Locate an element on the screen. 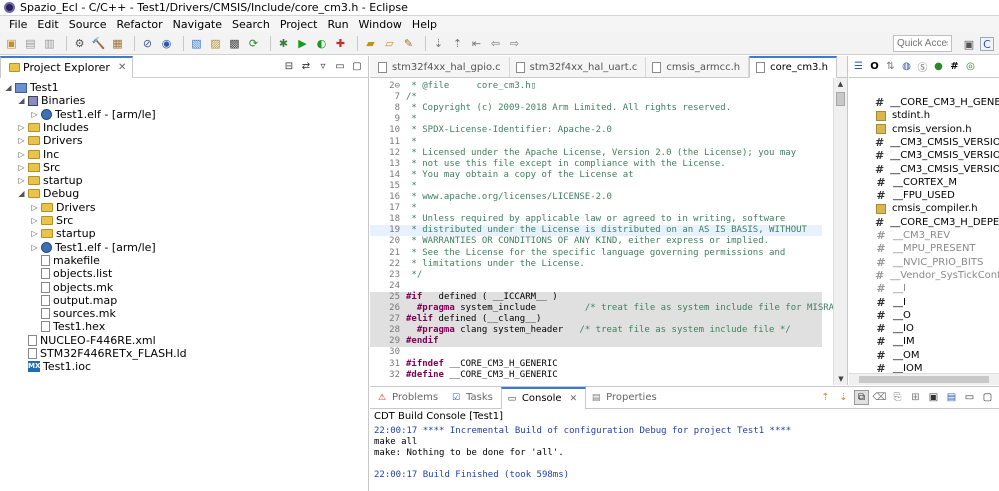  outline-item: # __FPU_USED is located at coordinates (924, 195).